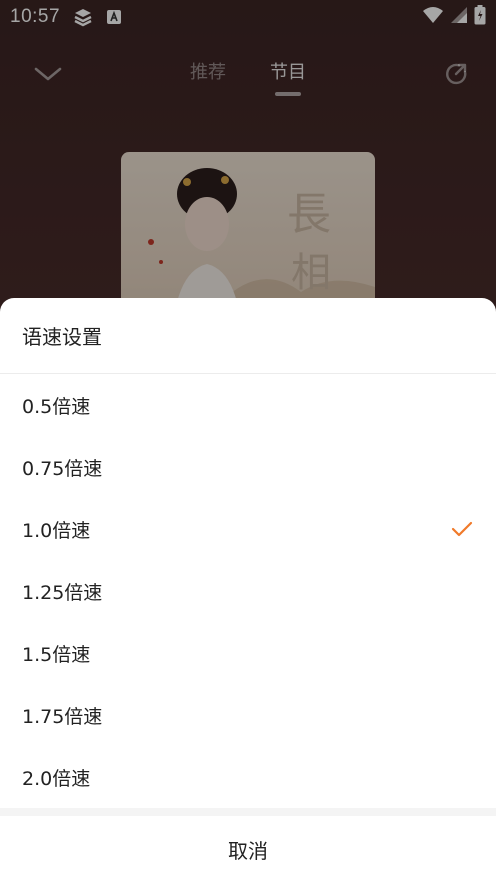 This screenshot has height=883, width=496. I want to click on speed-option-label: 0.5倍速, so click(56, 406).